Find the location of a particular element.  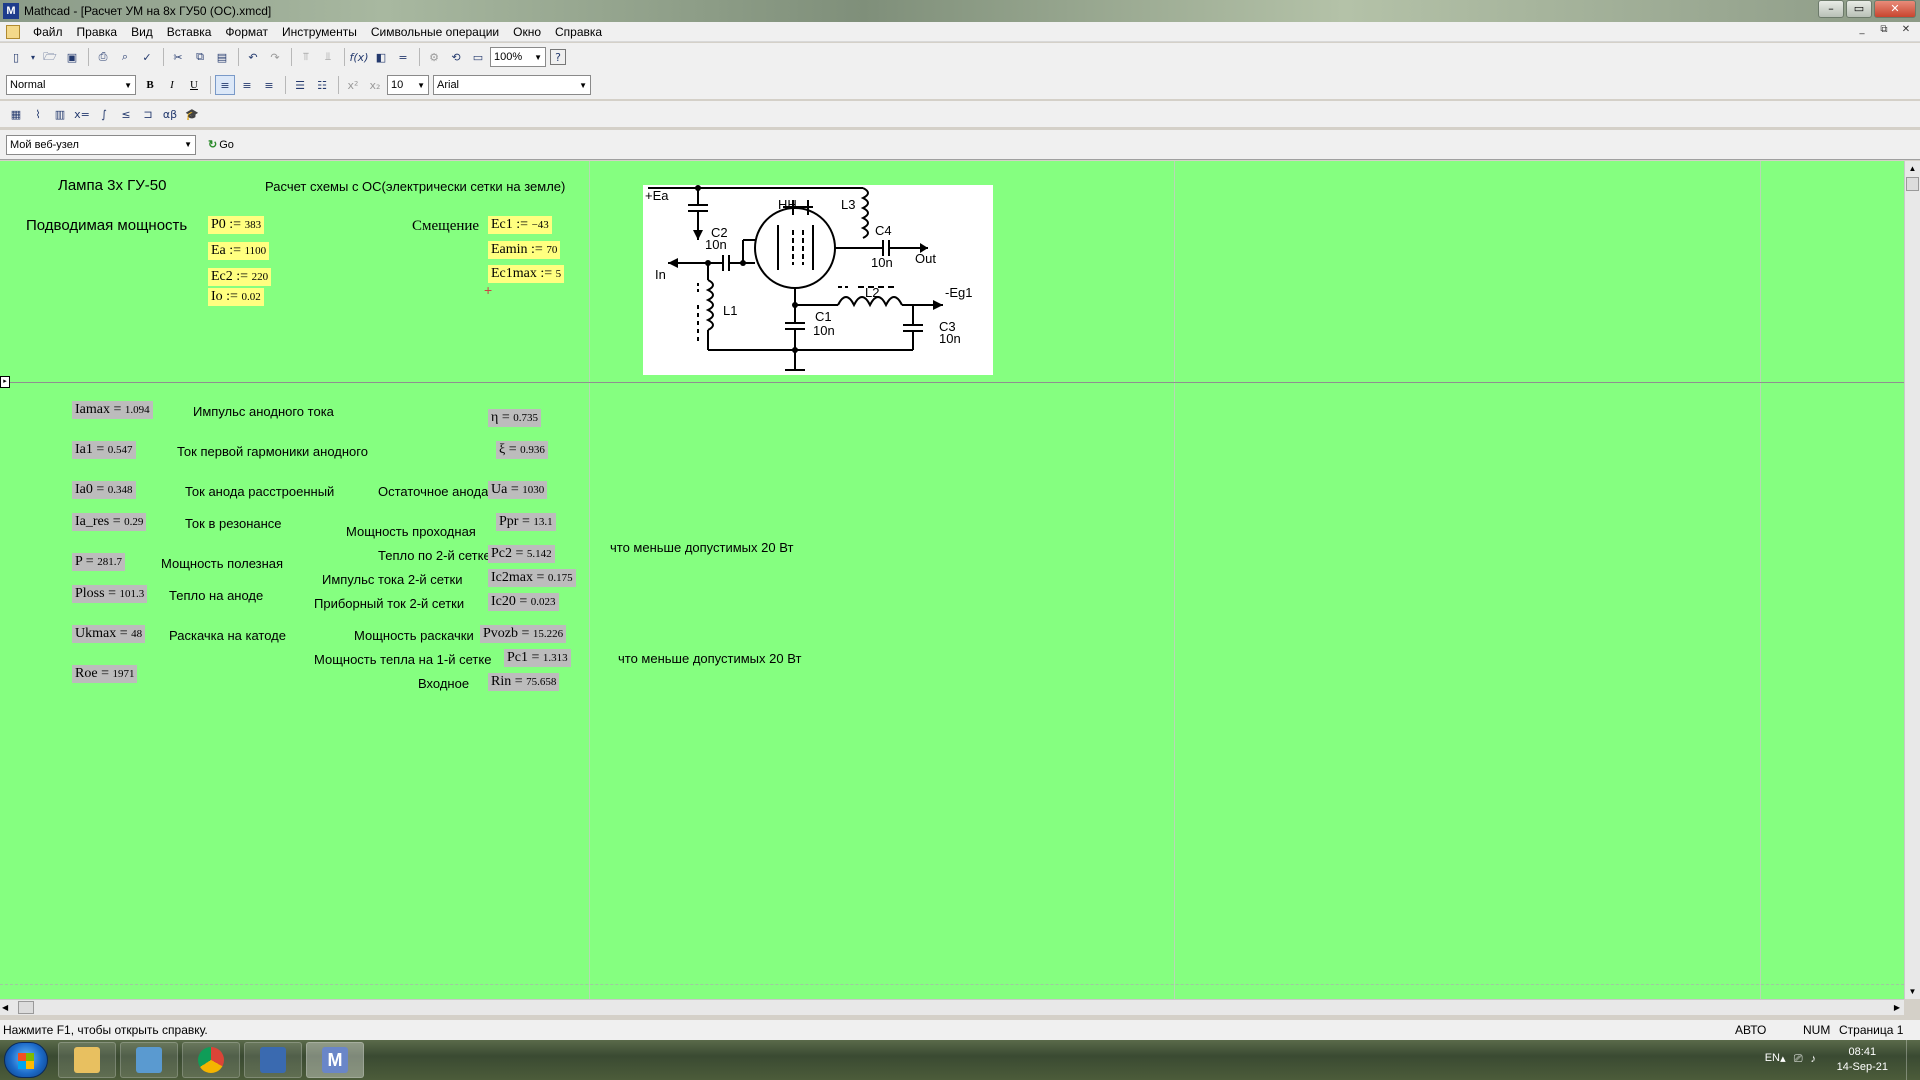

menu-format: Формат is located at coordinates (246, 32).